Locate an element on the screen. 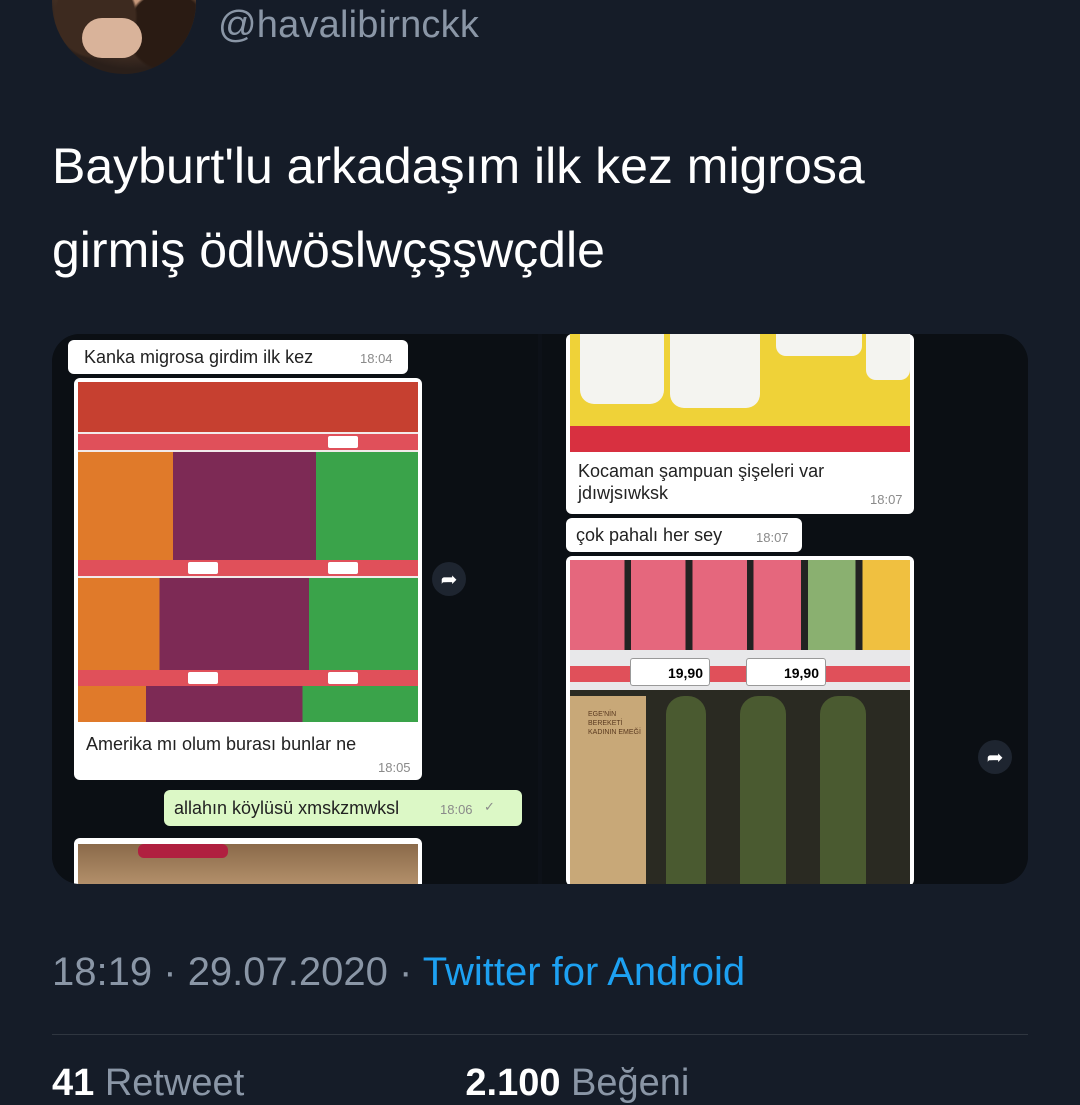 The image size is (1080, 1105). retweet-label: Retweet is located at coordinates (174, 1083).